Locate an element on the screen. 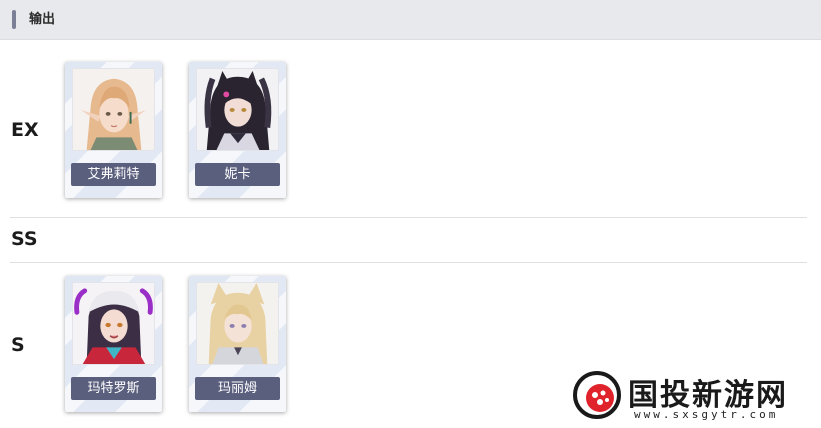 This screenshot has width=821, height=428. character-card-evelyt: 艾弗莉特 is located at coordinates (113, 130).